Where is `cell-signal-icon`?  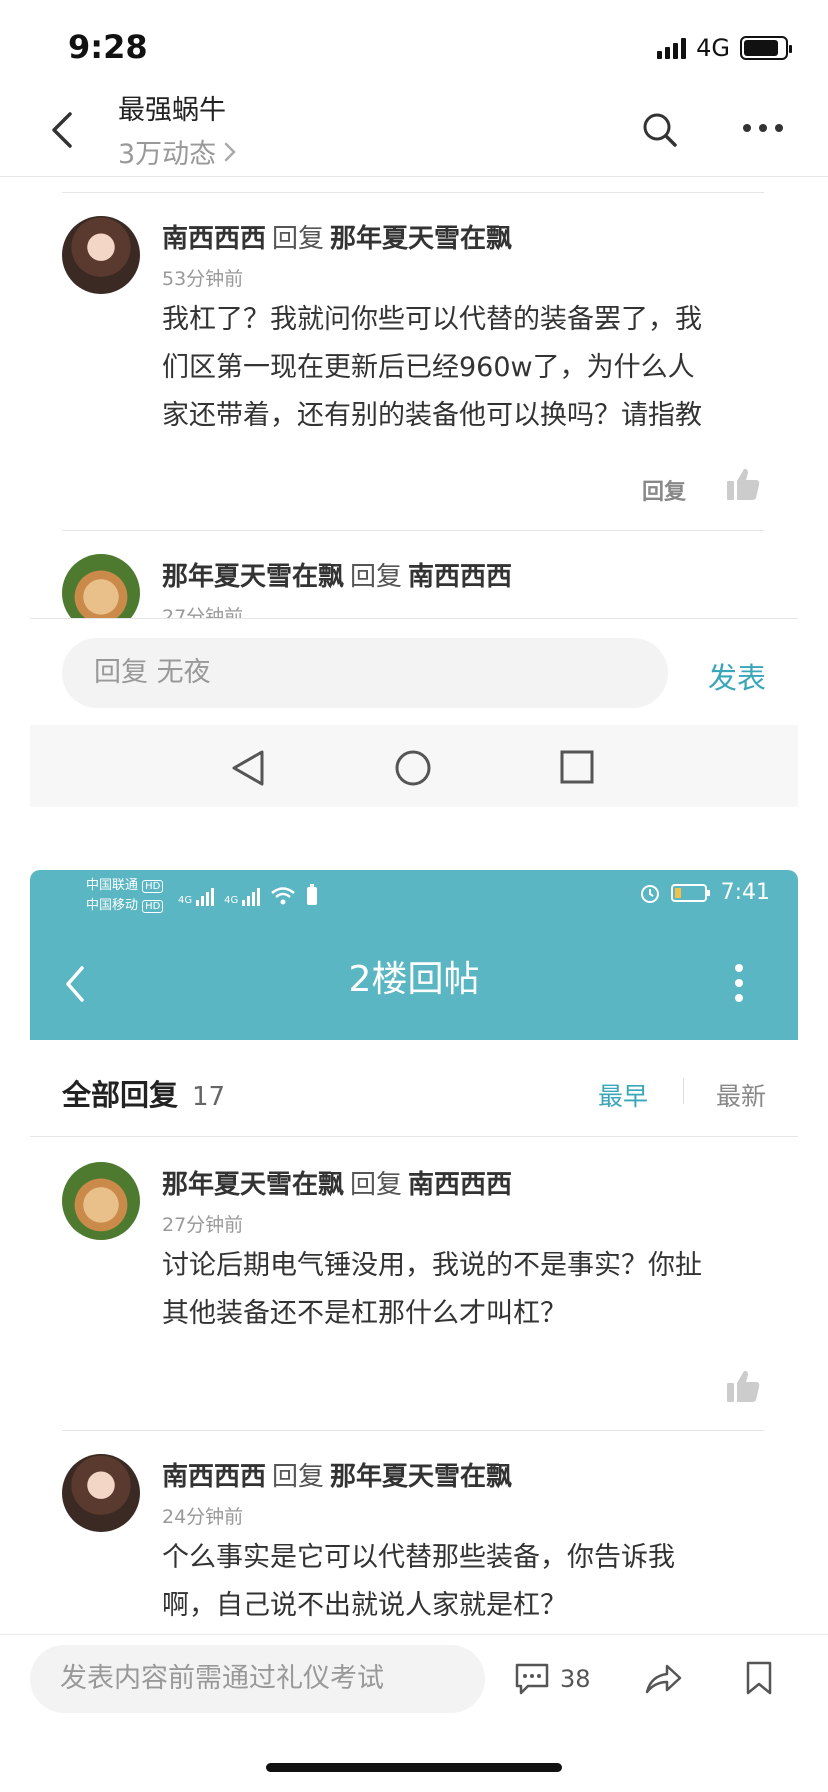
cell-signal-icon is located at coordinates (672, 48).